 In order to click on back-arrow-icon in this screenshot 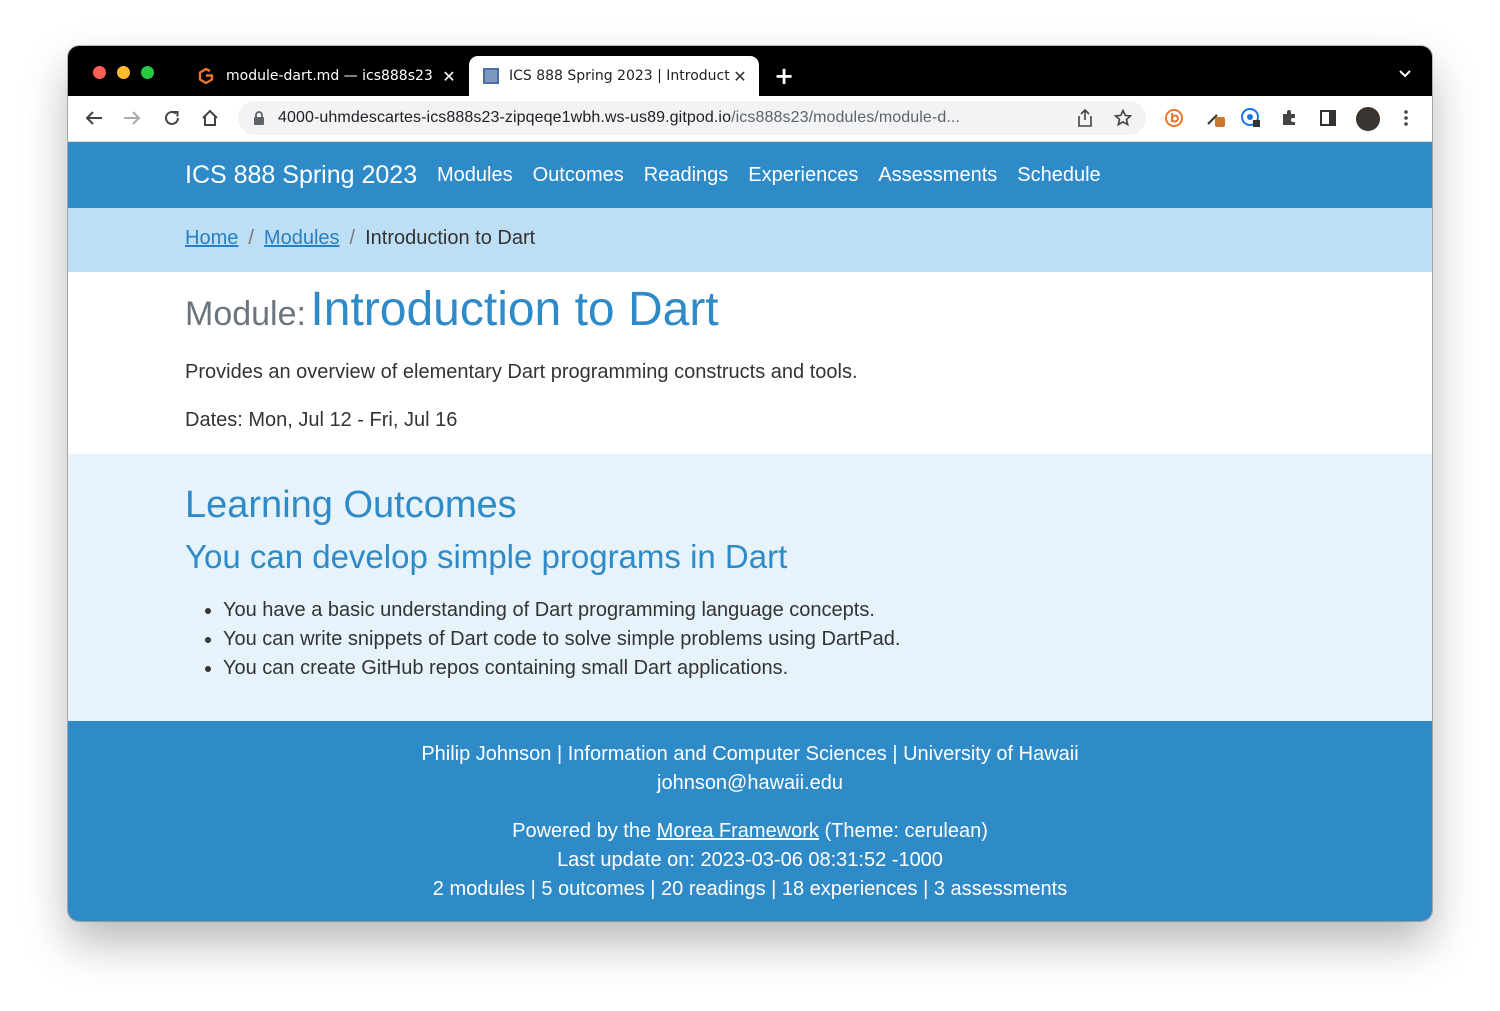, I will do `click(94, 118)`.